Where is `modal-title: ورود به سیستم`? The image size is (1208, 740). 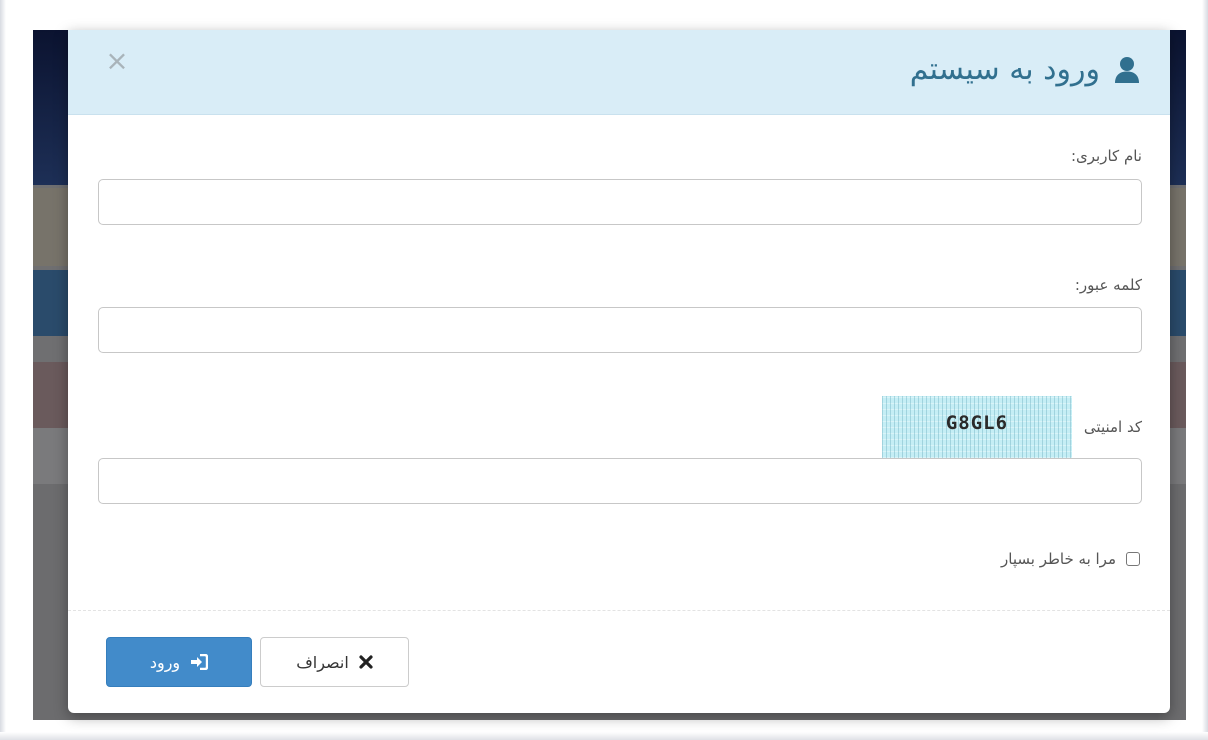 modal-title: ورود به سیستم is located at coordinates (1025, 70).